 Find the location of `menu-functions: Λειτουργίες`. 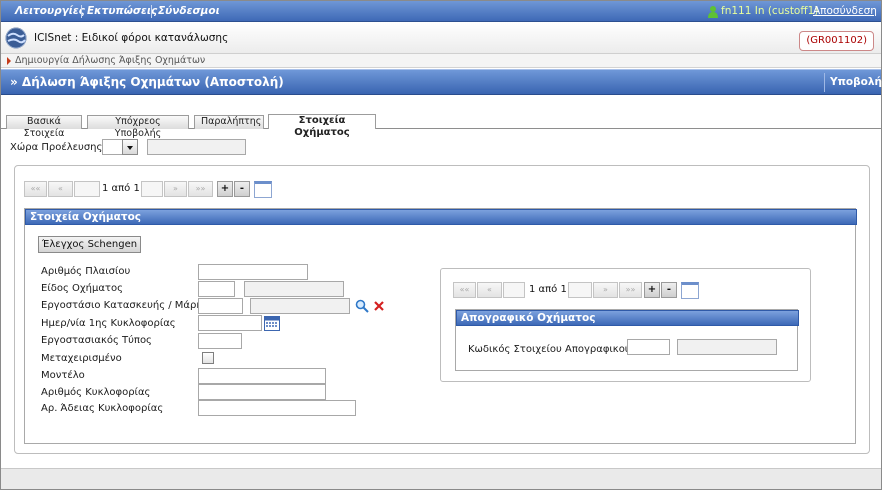

menu-functions: Λειτουργίες is located at coordinates (50, 11).